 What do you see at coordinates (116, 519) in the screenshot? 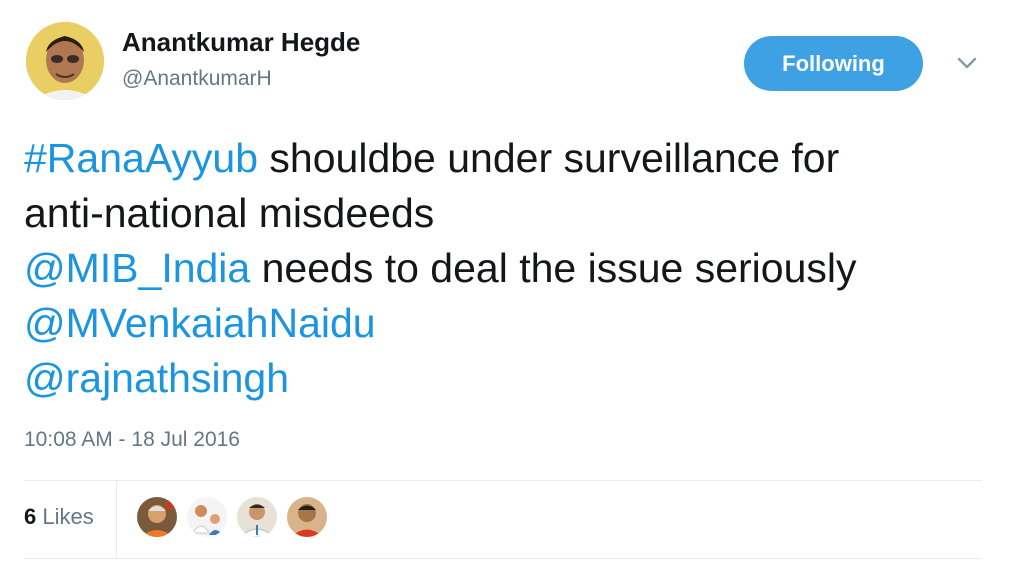
I see `stats-separator` at bounding box center [116, 519].